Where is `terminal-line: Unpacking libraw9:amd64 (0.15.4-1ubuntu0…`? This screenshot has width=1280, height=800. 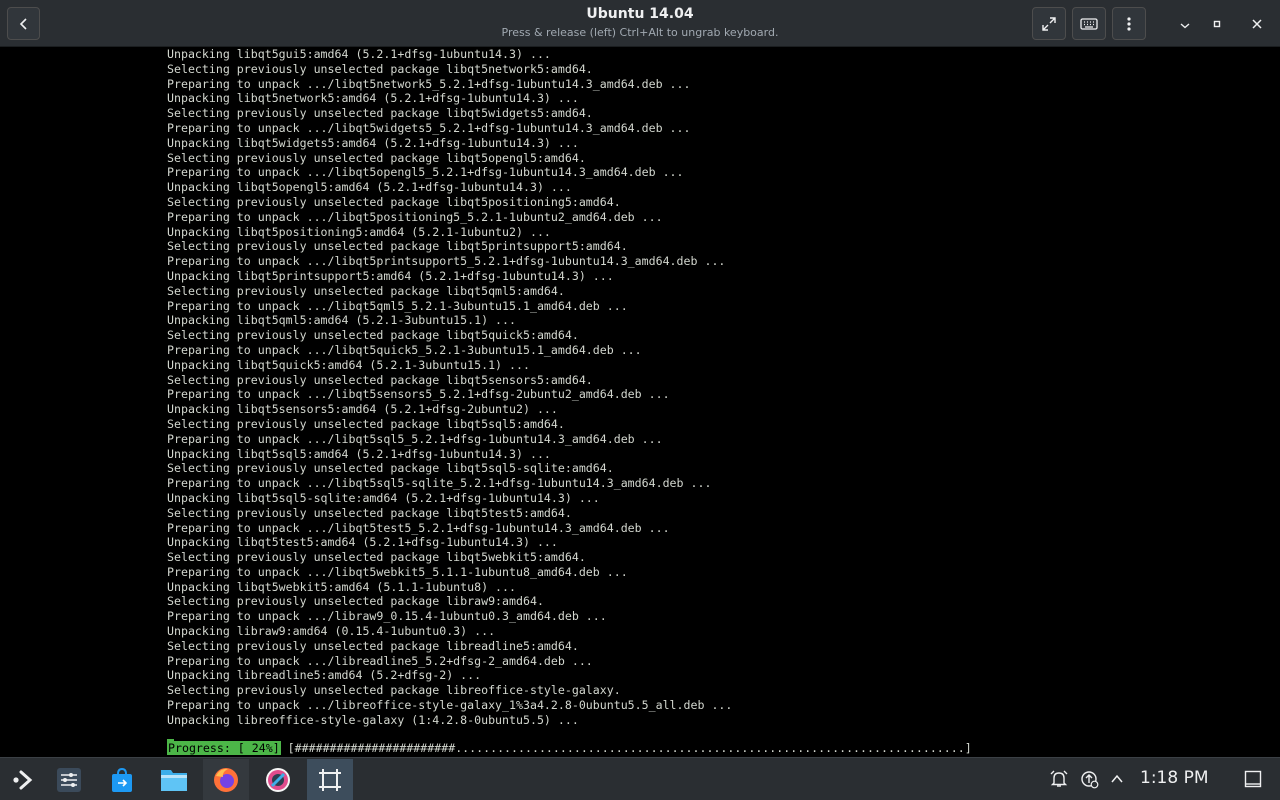
terminal-line: Unpacking libraw9:amd64 (0.15.4-1ubuntu0… is located at coordinates (331, 631).